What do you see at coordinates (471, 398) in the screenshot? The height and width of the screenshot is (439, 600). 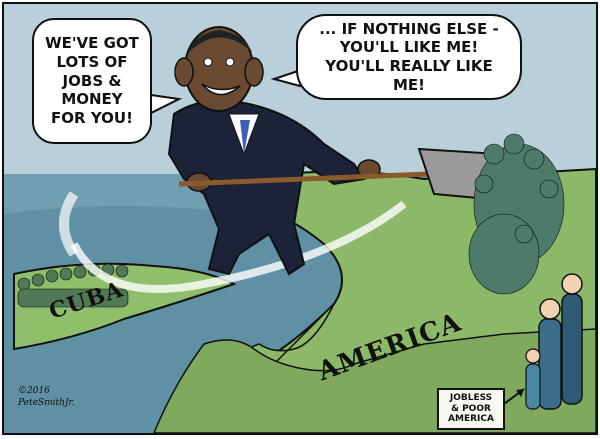 I see `sign-line-1: JOBLESS` at bounding box center [471, 398].